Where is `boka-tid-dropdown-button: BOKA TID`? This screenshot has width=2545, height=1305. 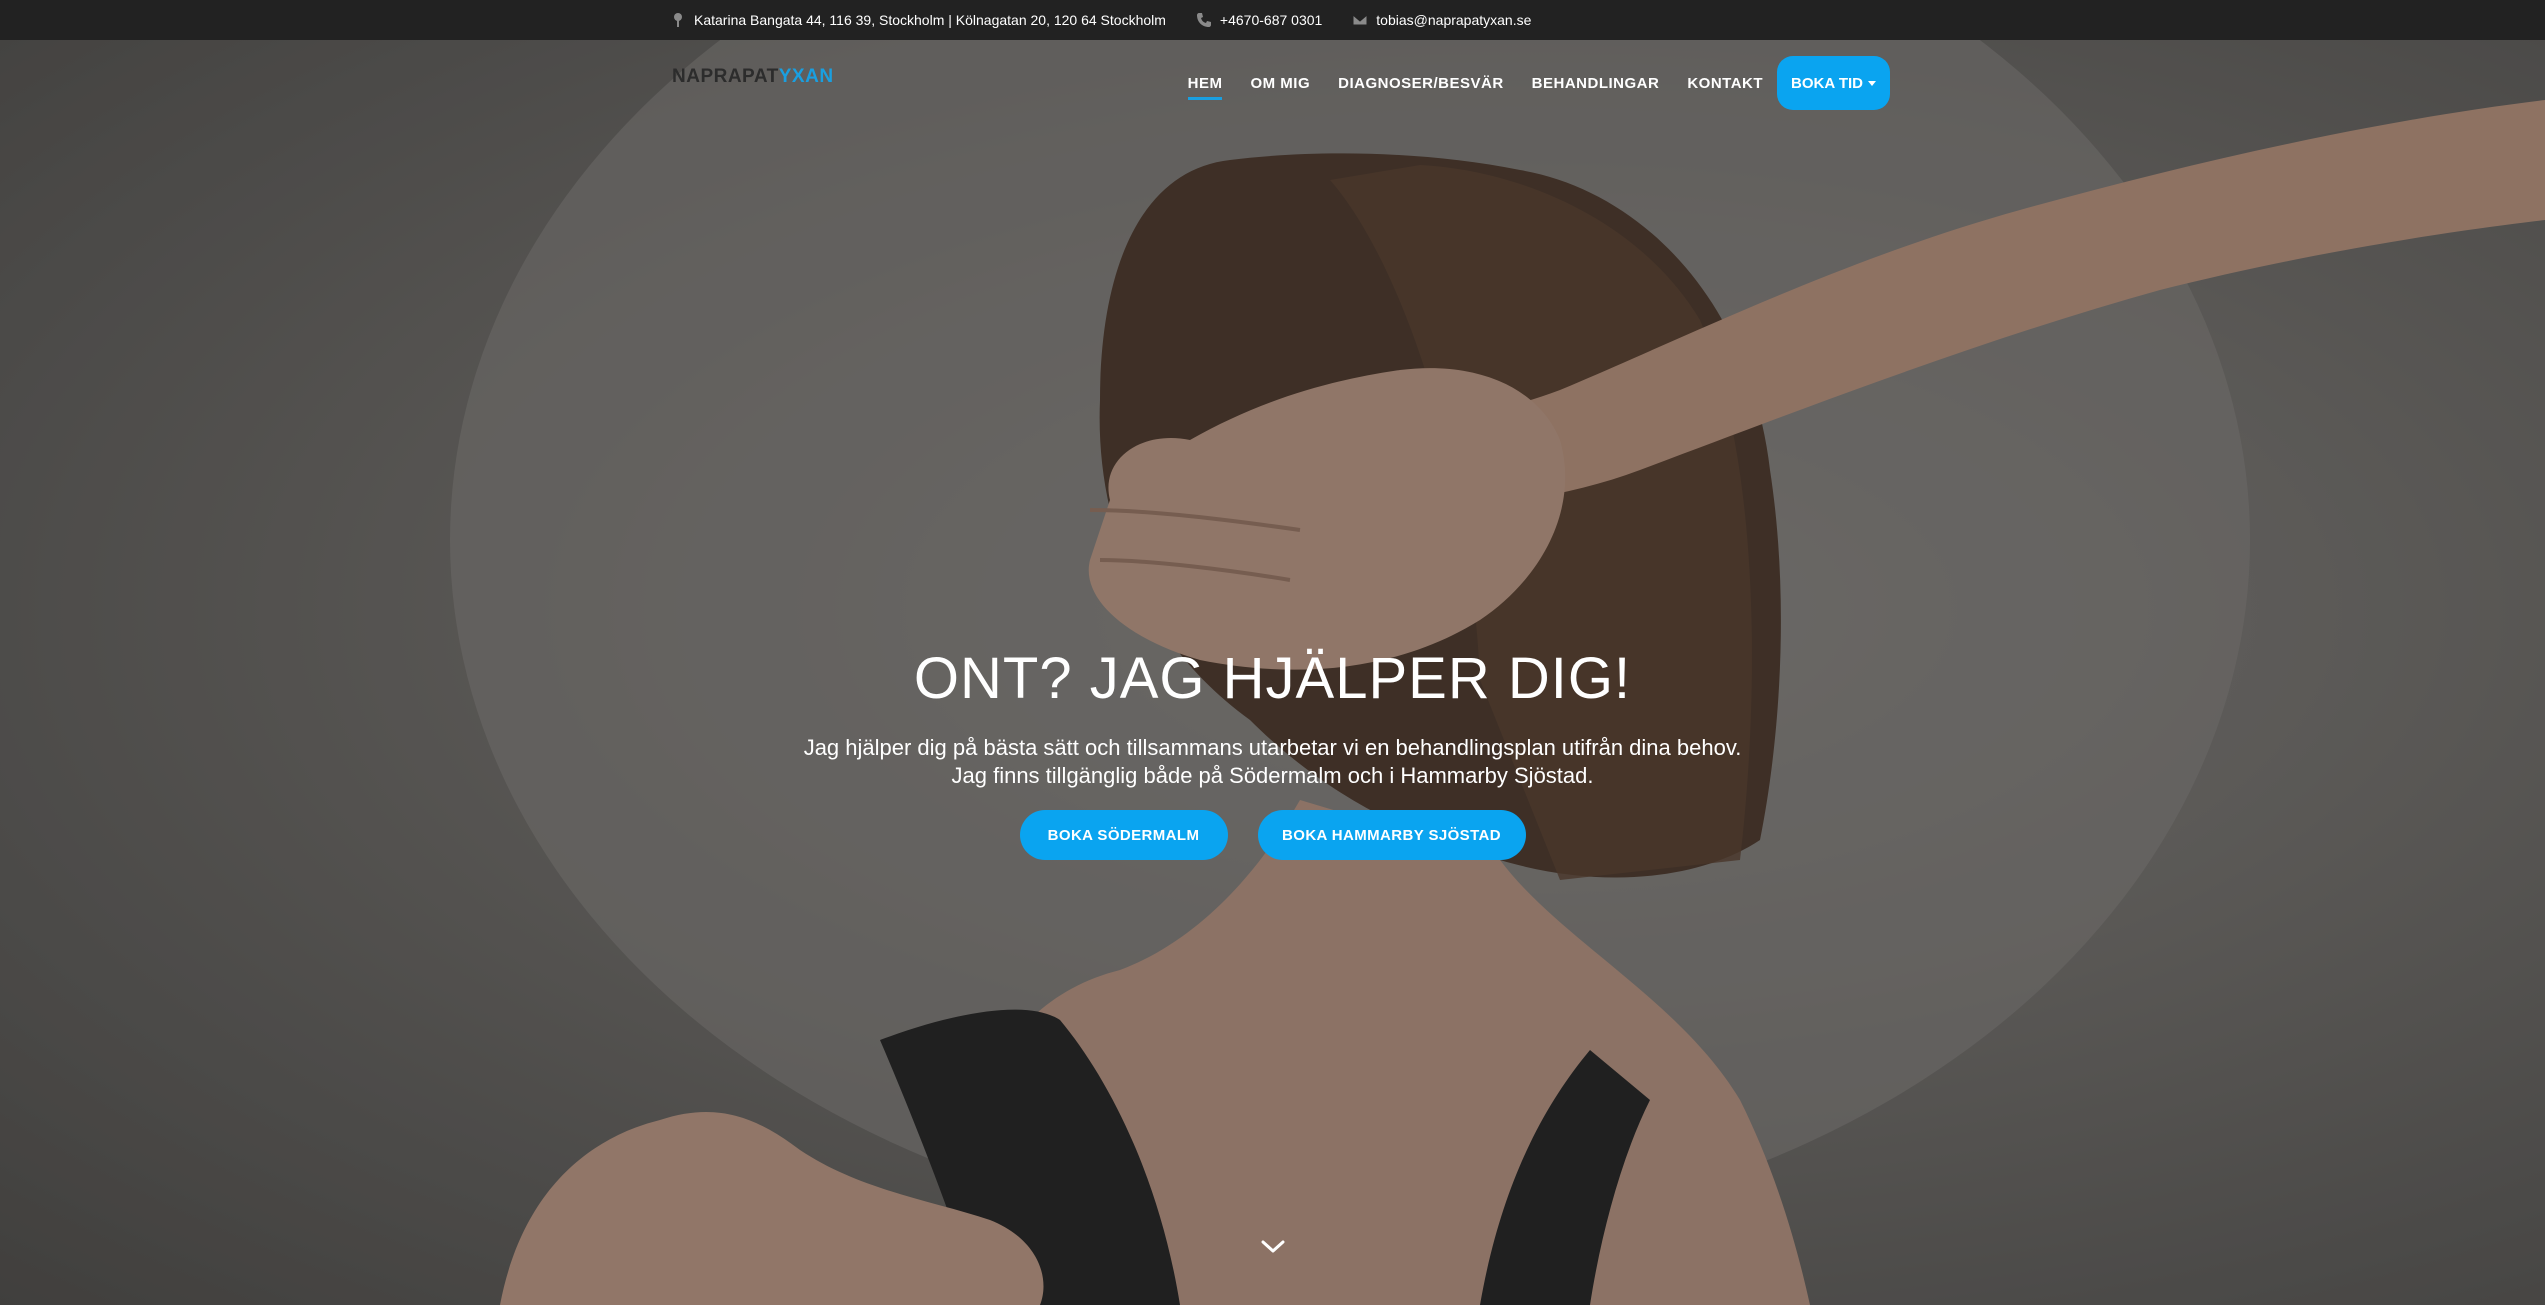 boka-tid-dropdown-button: BOKA TID is located at coordinates (1833, 83).